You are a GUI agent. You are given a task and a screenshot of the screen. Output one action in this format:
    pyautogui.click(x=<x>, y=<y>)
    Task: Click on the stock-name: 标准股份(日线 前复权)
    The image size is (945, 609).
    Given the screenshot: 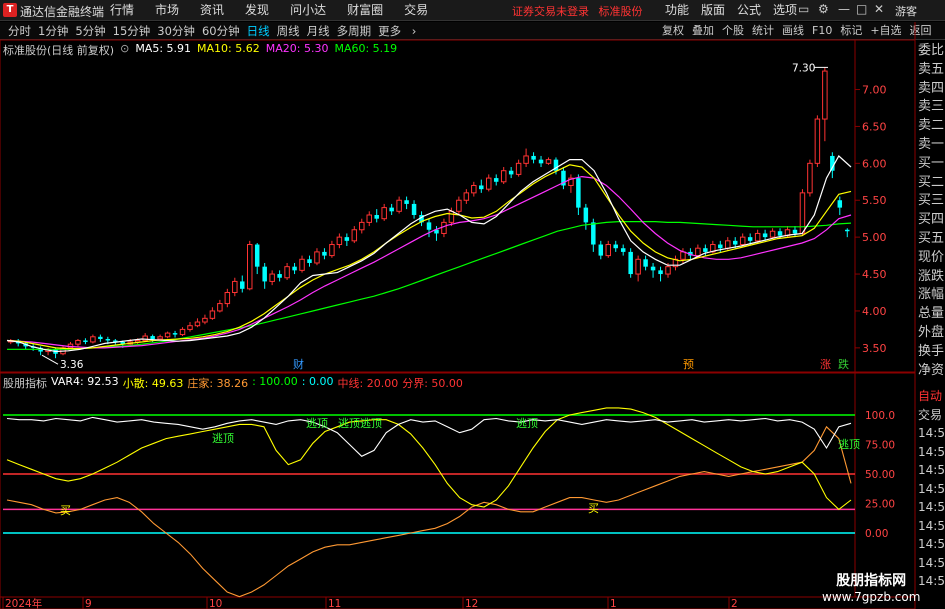 What is the action you would take?
    pyautogui.click(x=58, y=50)
    